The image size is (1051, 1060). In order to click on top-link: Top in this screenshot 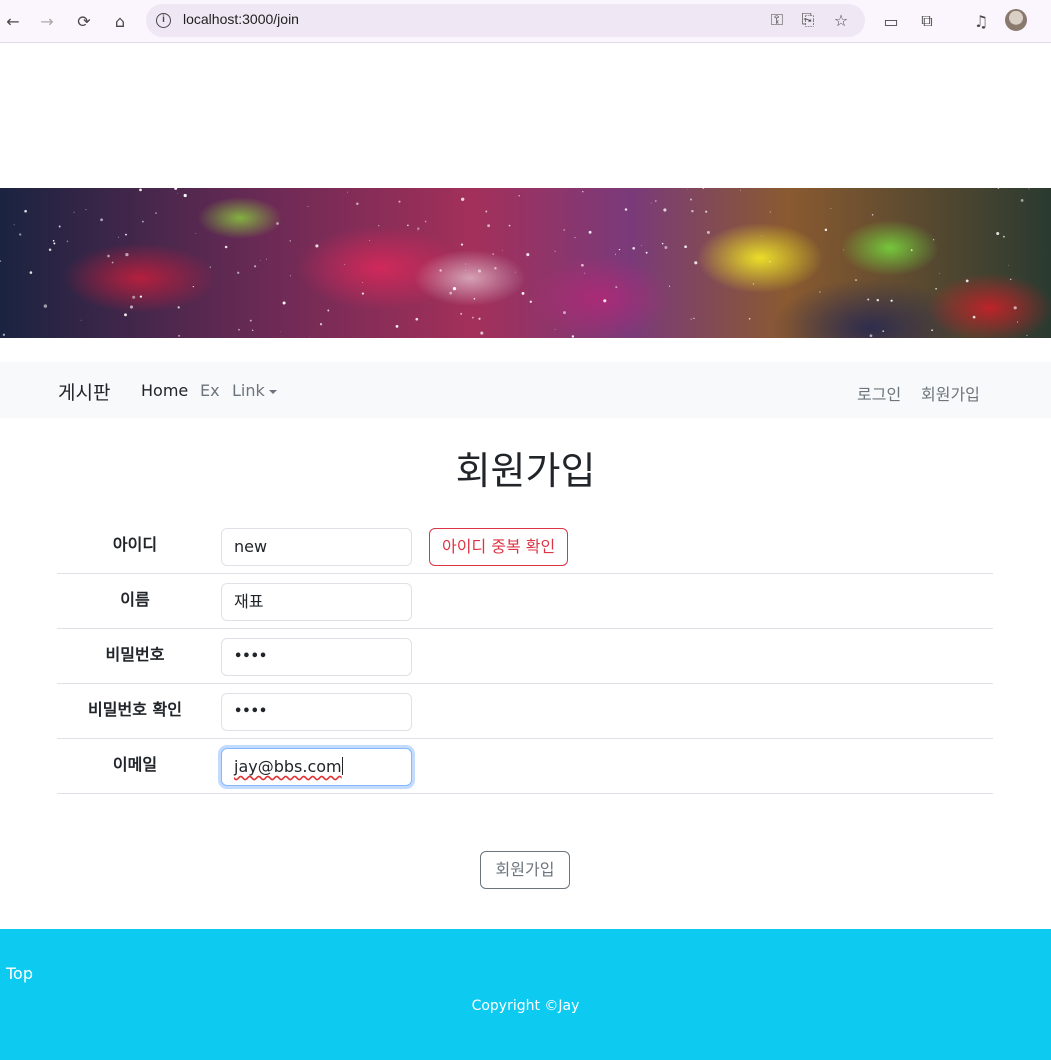, I will do `click(19, 973)`.